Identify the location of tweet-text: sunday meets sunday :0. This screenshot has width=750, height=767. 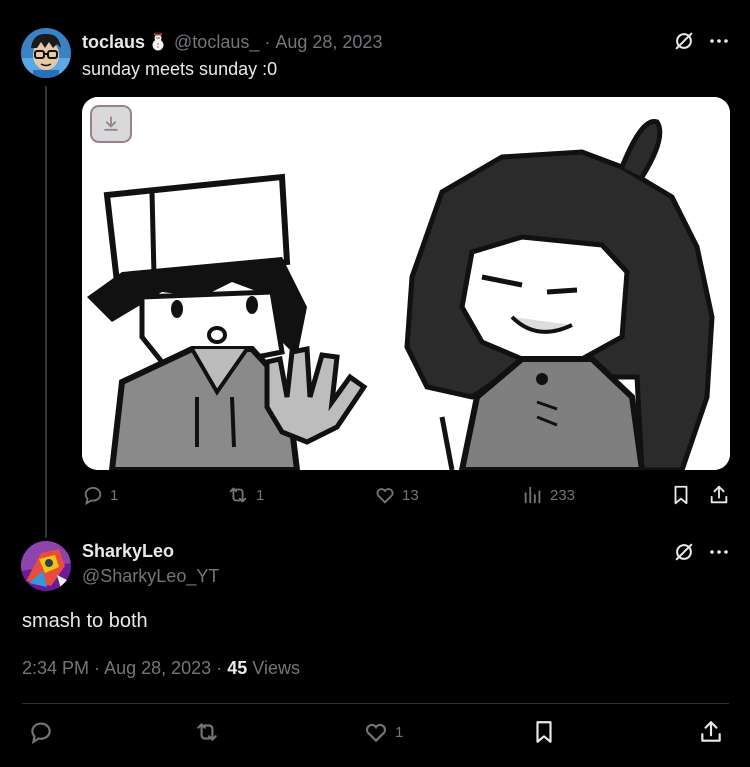
(180, 69).